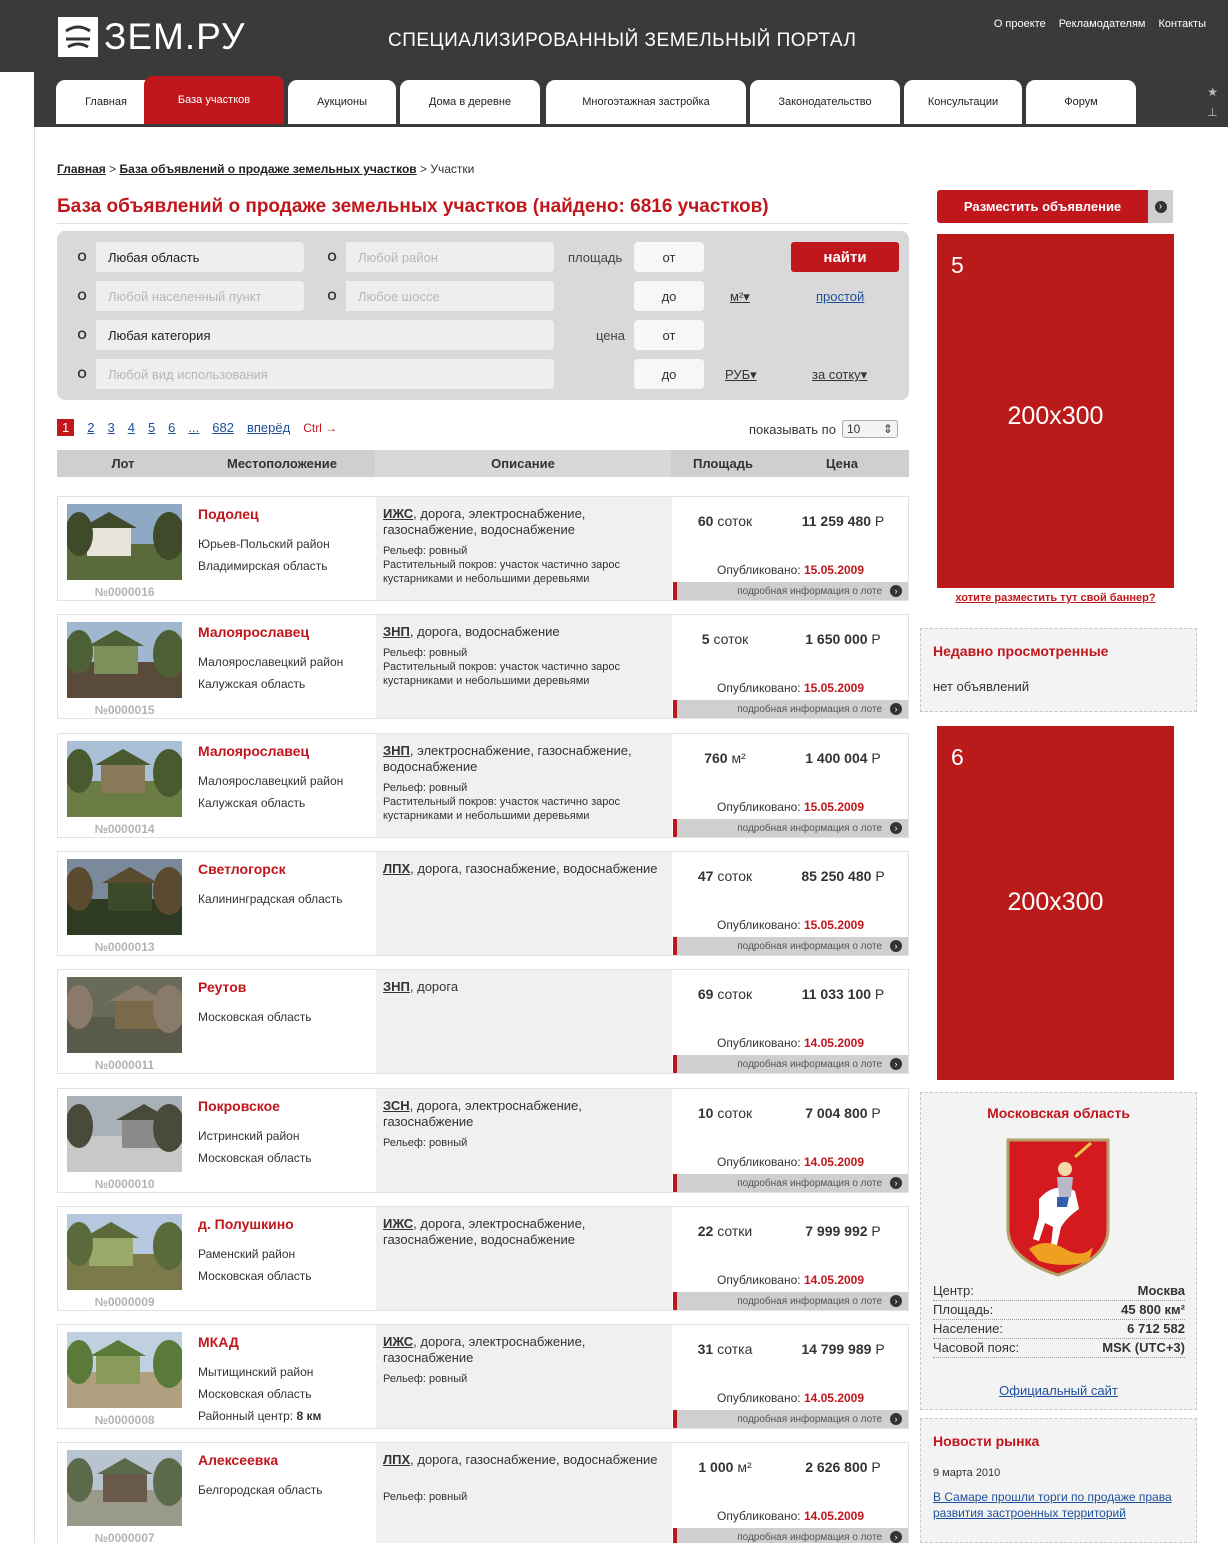  I want to click on region-select: O Любая область, so click(186, 257).